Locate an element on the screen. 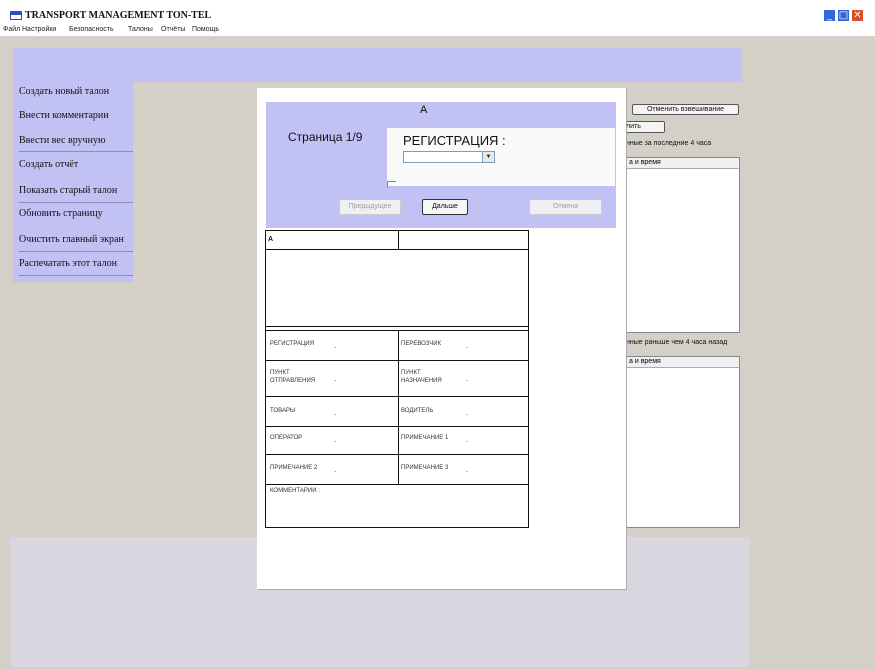  sidebar-item-create-report: Создать отчёт is located at coordinates (48, 164).